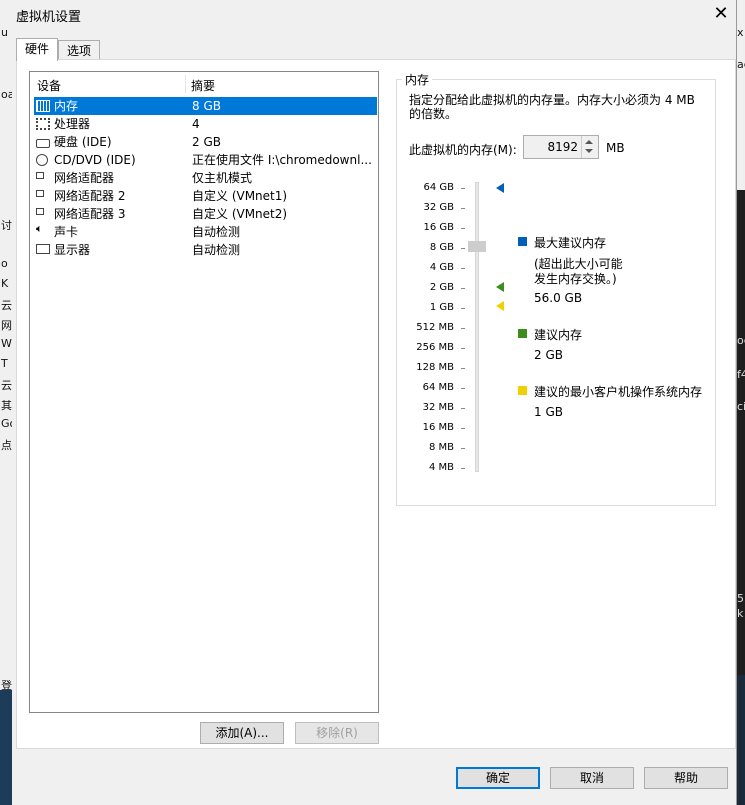  What do you see at coordinates (589, 142) in the screenshot?
I see `chevron-up-icon` at bounding box center [589, 142].